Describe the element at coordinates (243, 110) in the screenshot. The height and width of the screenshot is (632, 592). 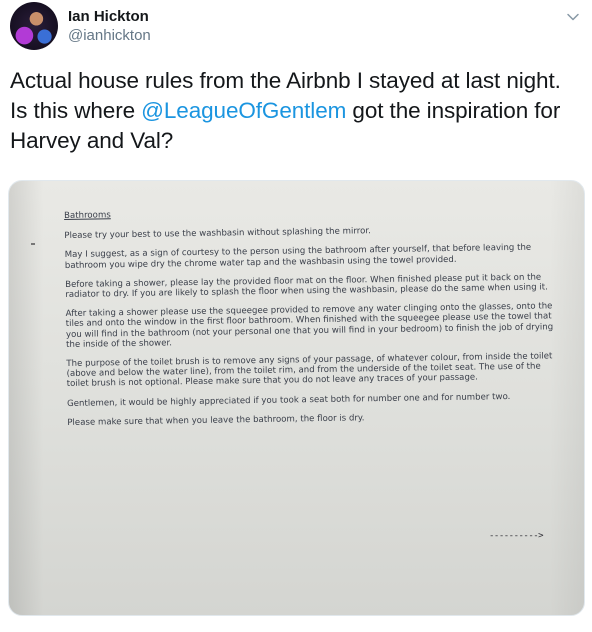
I see `mention-link: @LeagueOfGentlem` at that location.